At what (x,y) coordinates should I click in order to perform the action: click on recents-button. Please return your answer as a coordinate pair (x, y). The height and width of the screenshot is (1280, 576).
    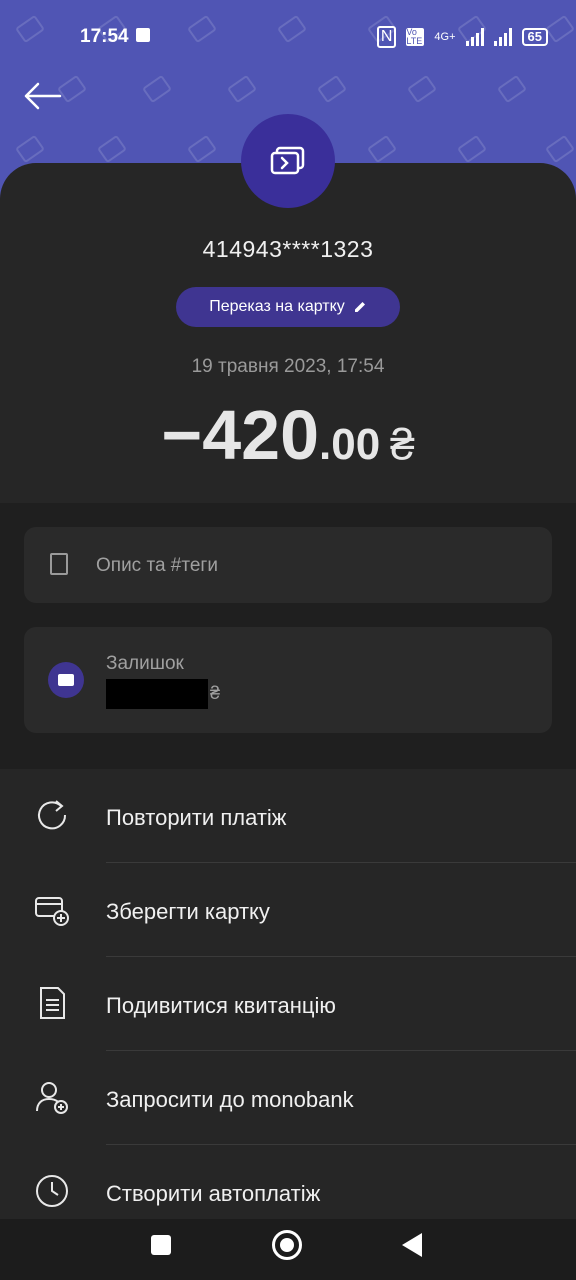
    Looking at the image, I should click on (161, 1245).